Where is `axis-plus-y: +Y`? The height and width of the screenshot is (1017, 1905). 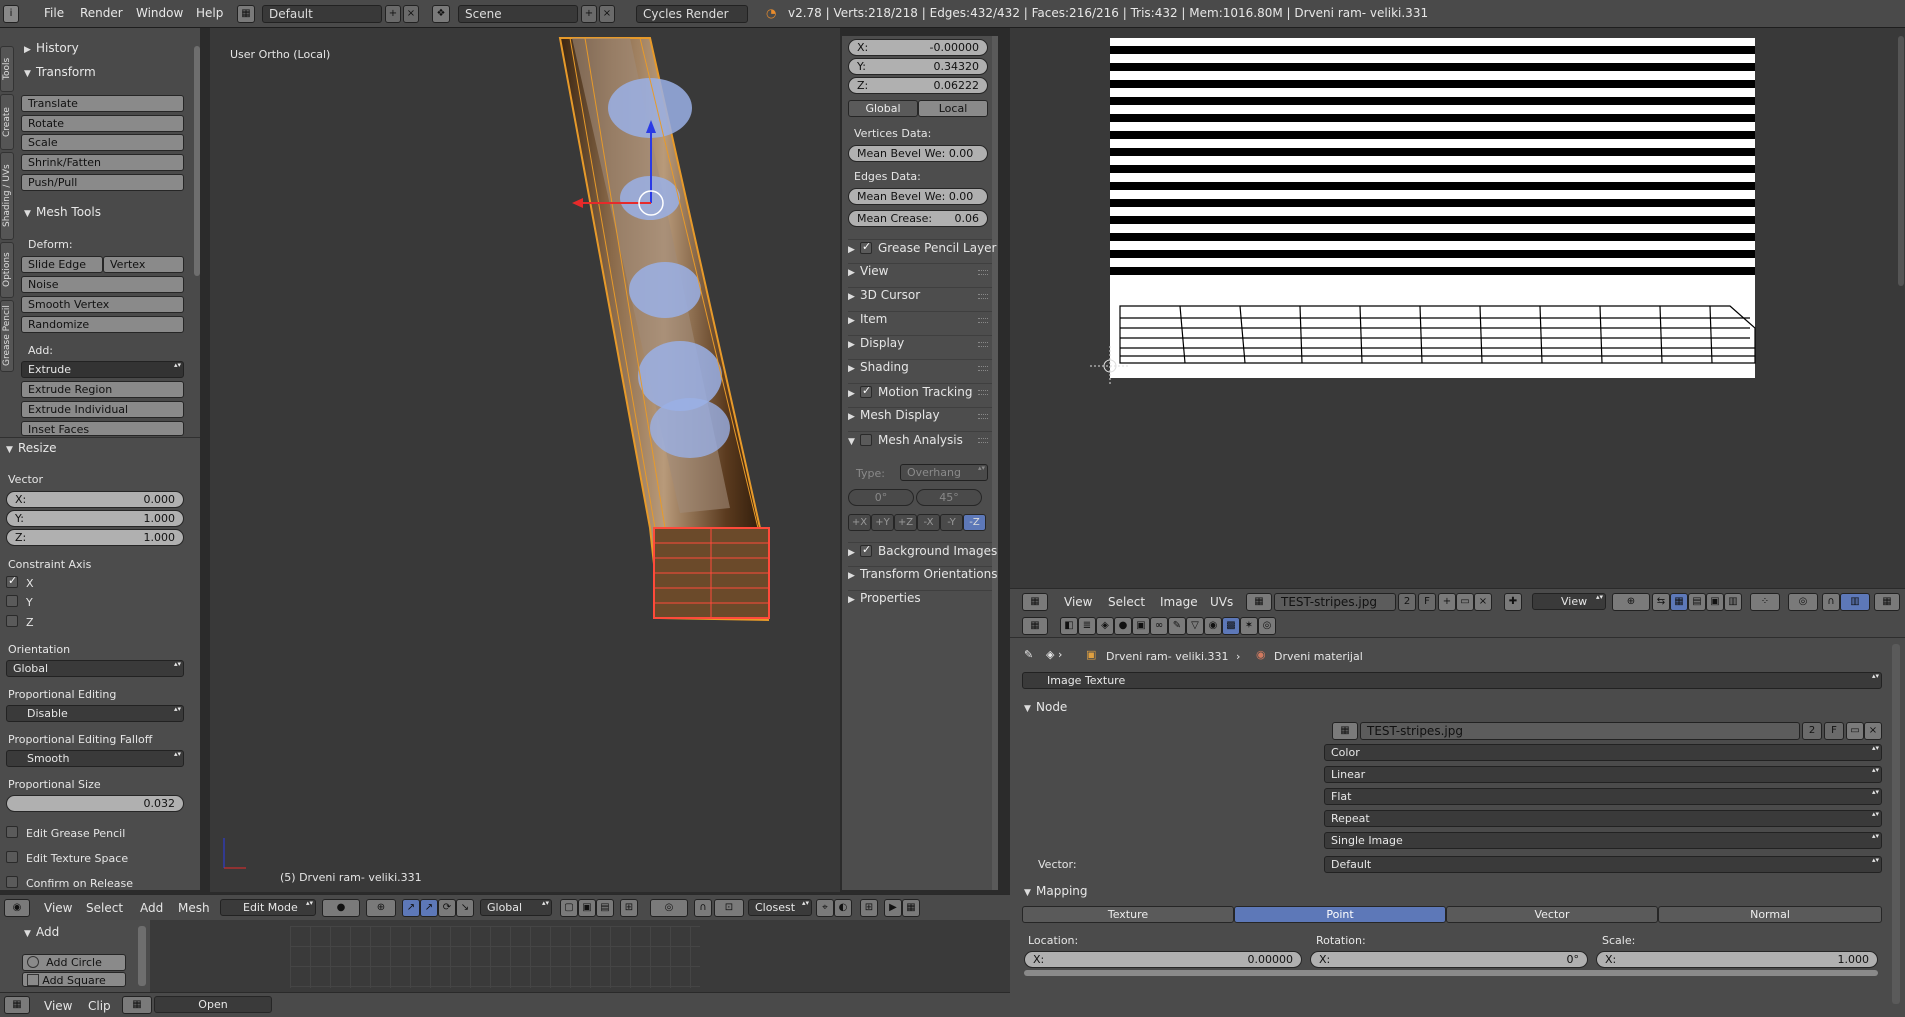
axis-plus-y: +Y is located at coordinates (882, 522).